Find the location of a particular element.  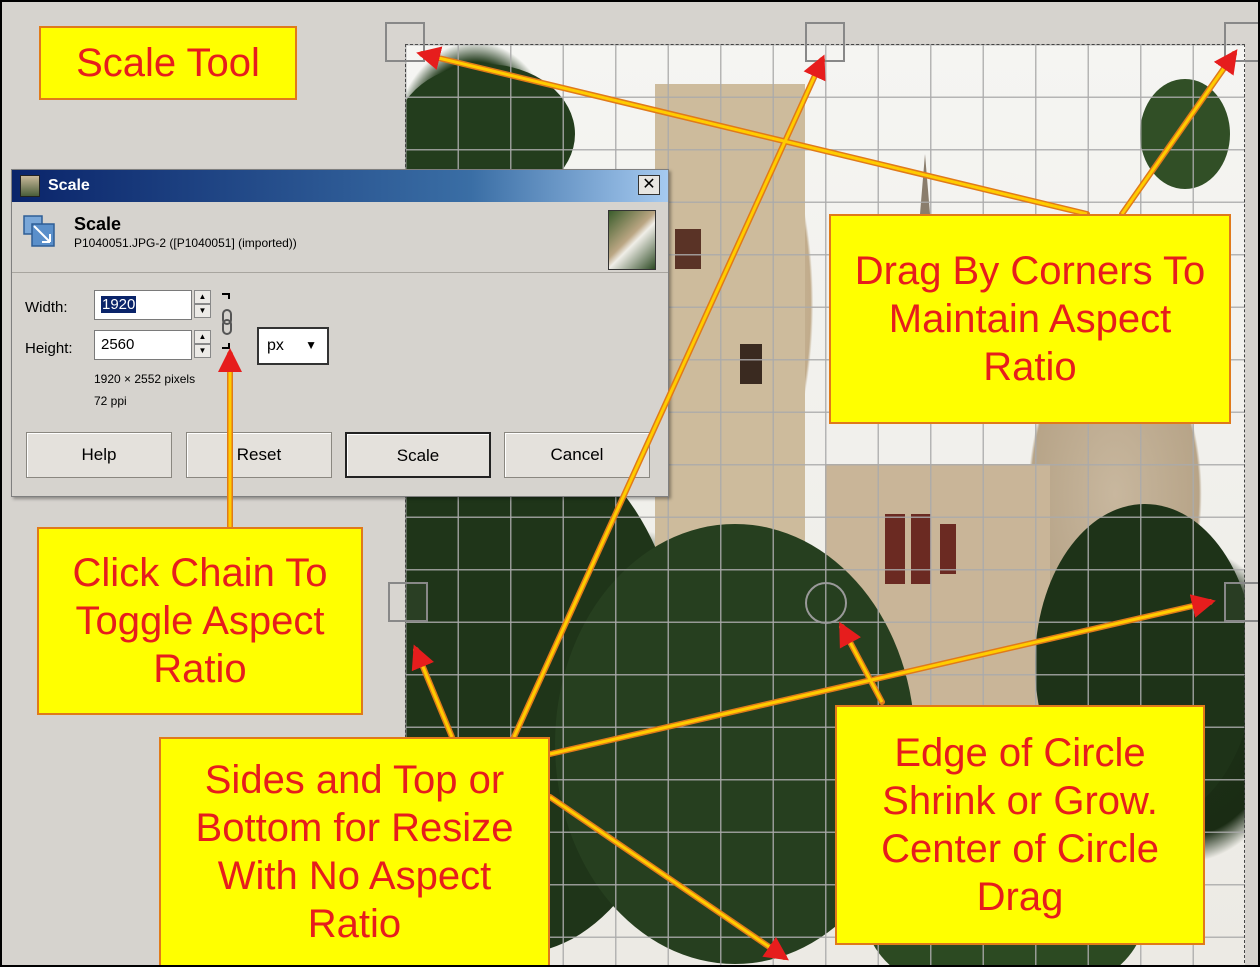

height-input: 2560 is located at coordinates (143, 345).